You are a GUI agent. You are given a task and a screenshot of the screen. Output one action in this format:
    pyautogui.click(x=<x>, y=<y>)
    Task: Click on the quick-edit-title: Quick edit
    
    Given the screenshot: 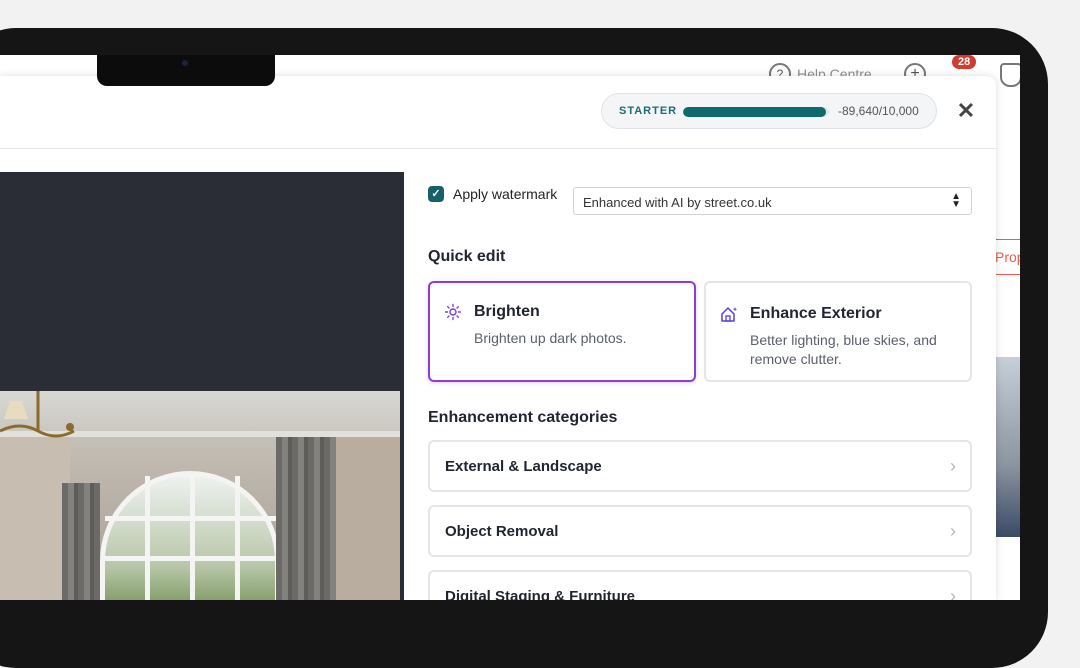 What is the action you would take?
    pyautogui.click(x=467, y=256)
    